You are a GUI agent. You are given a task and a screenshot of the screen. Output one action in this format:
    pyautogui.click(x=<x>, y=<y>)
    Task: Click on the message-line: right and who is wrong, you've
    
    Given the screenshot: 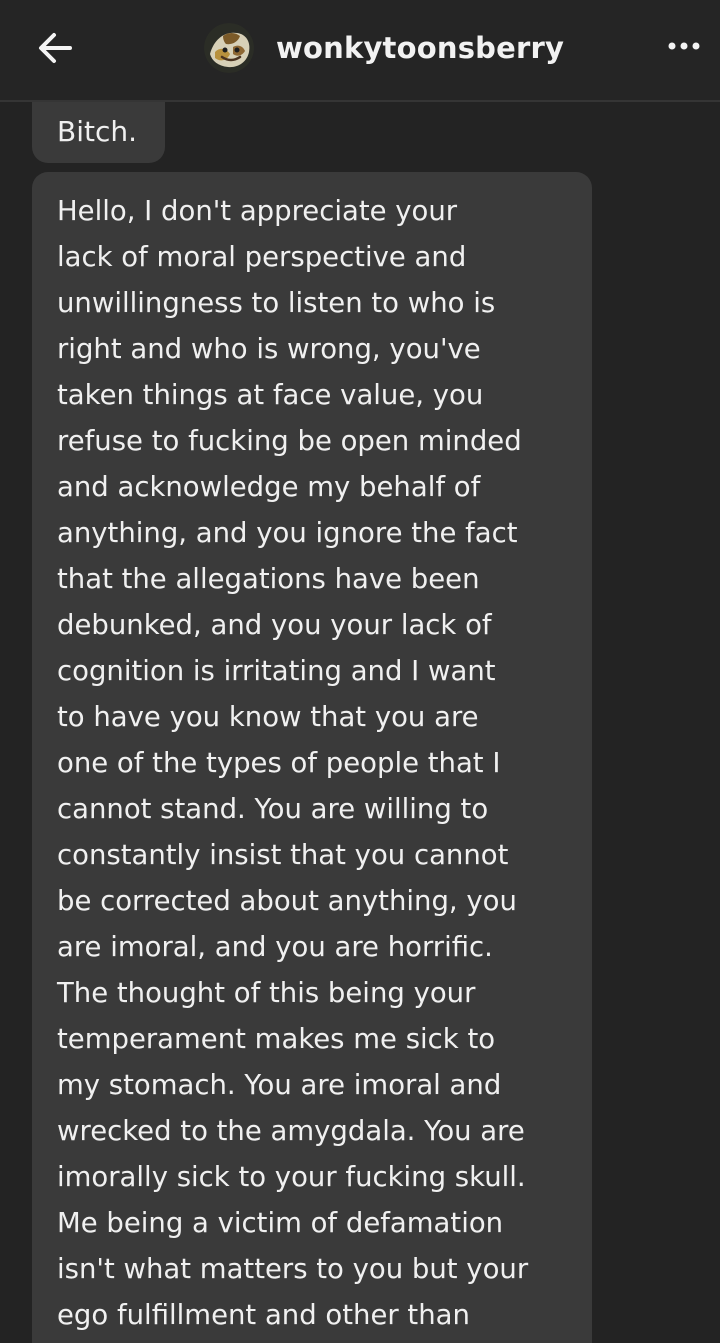 What is the action you would take?
    pyautogui.click(x=269, y=349)
    